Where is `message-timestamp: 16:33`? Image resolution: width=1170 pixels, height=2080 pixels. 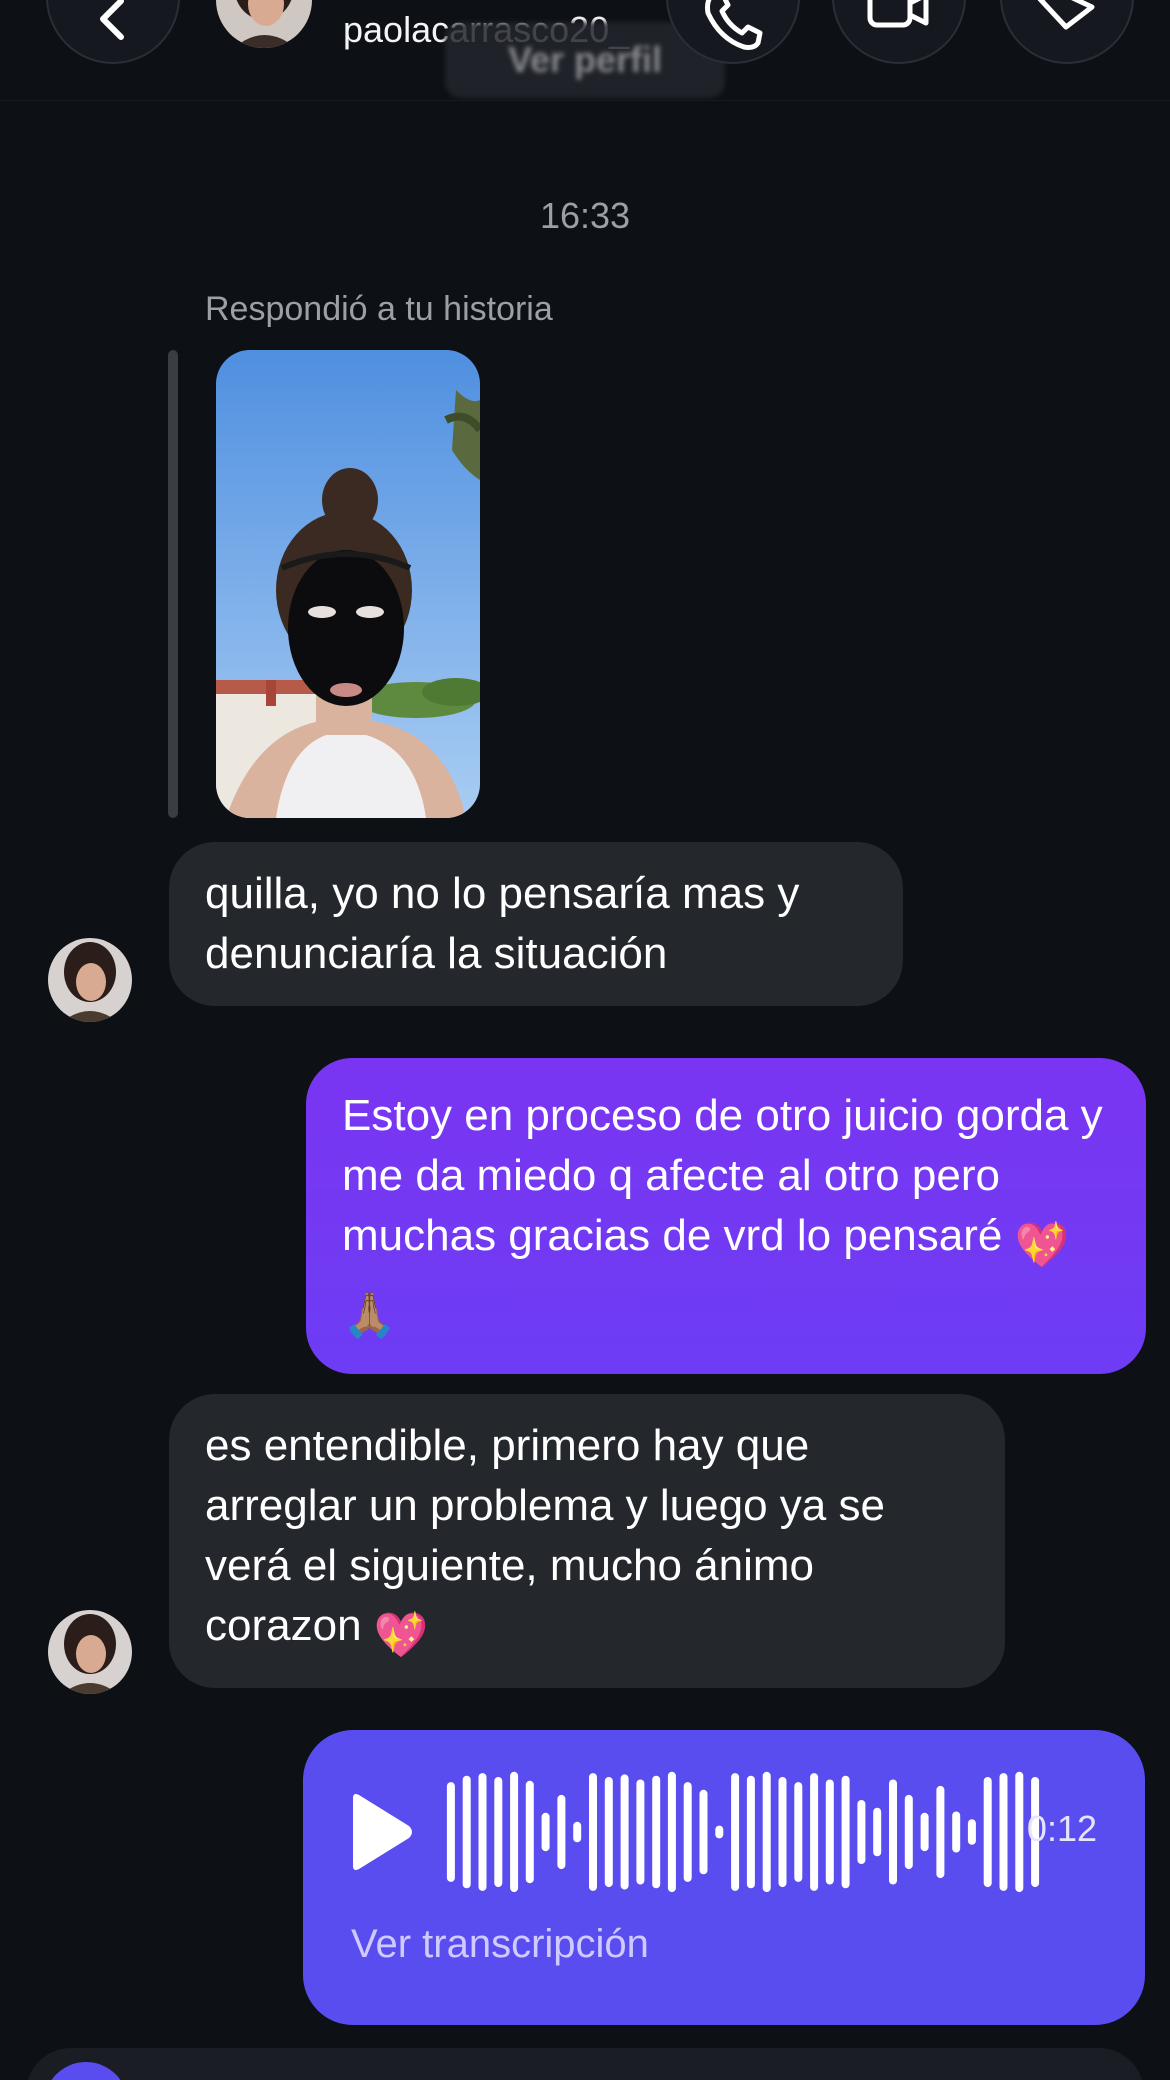 message-timestamp: 16:33 is located at coordinates (585, 215).